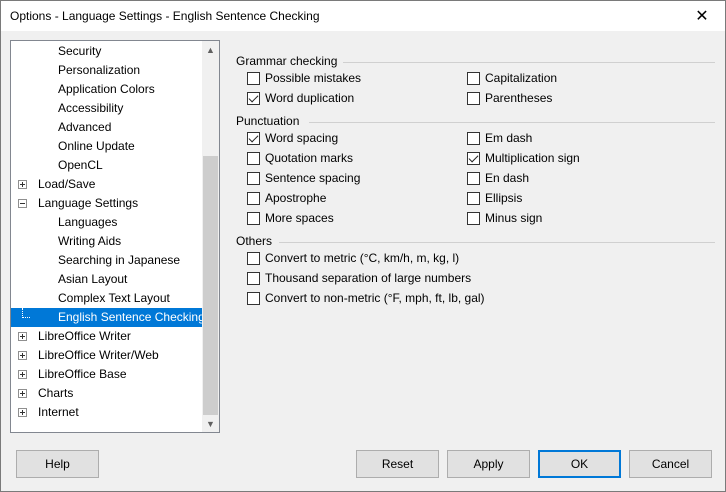  Describe the element at coordinates (82, 374) in the screenshot. I see `tree-item-label: LibreOffice Base` at that location.